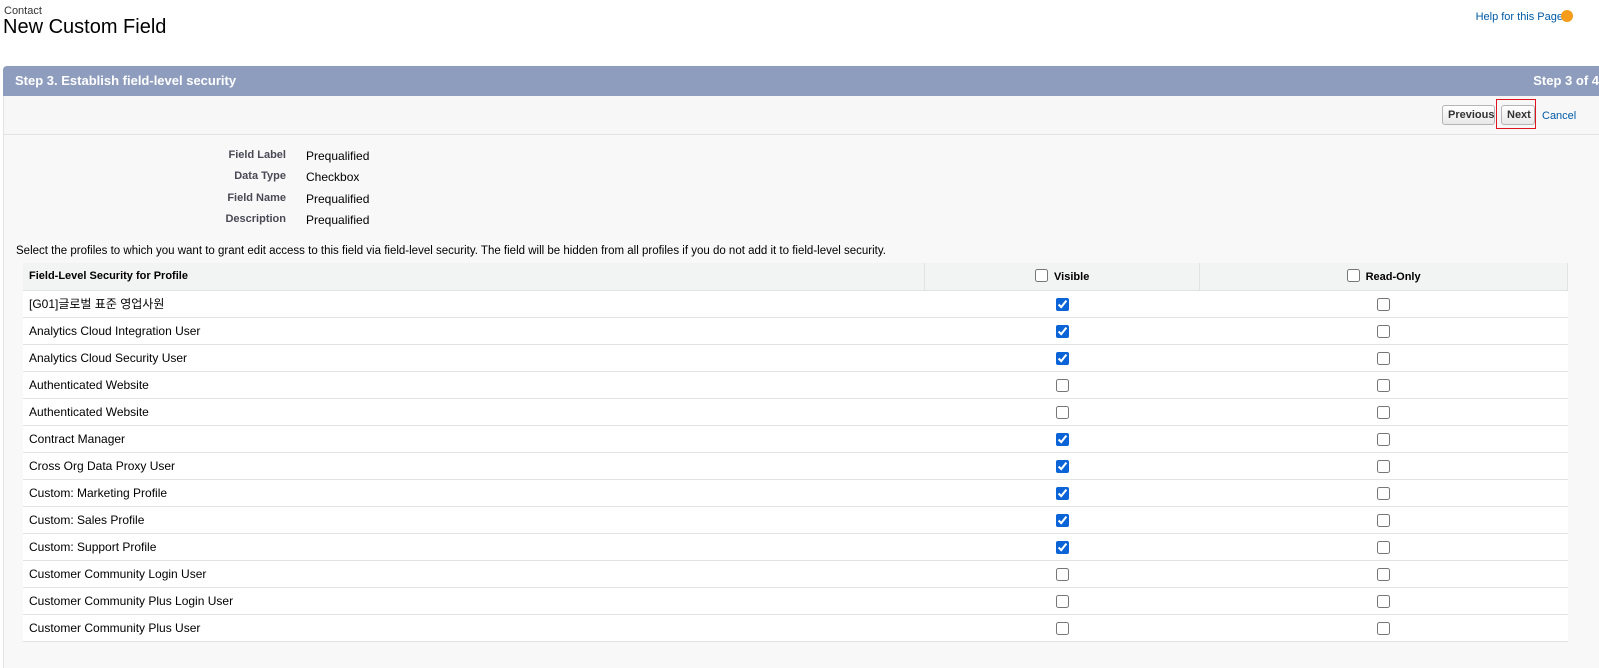  Describe the element at coordinates (474, 601) in the screenshot. I see `profile-name: Customer Community Plus Login User` at that location.